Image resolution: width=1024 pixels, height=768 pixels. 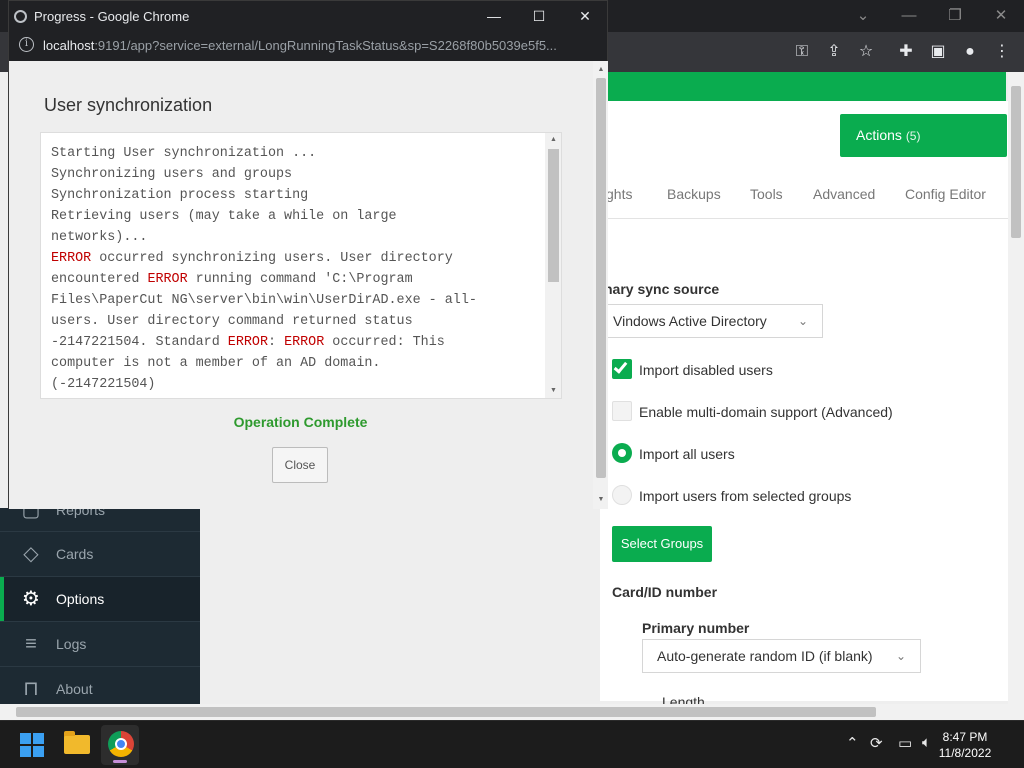 I want to click on sync-alert-icon: ⟳, so click(x=876, y=743).